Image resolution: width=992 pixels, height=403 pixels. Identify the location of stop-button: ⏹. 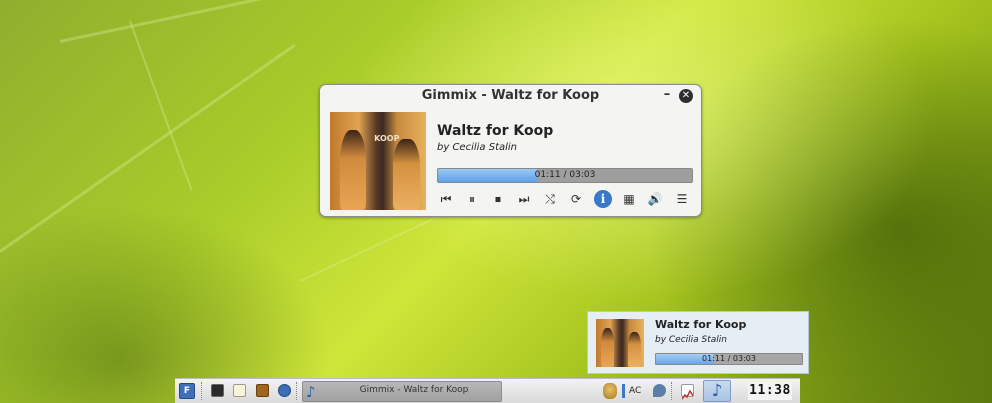
(498, 199).